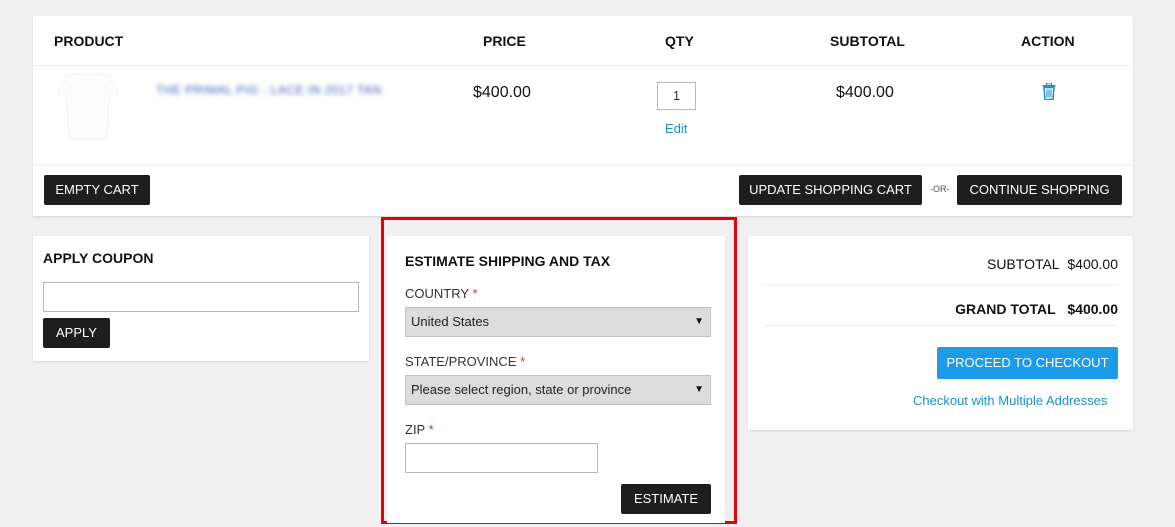 The height and width of the screenshot is (527, 1175). I want to click on apply-coupon-button: APPLY, so click(76, 333).